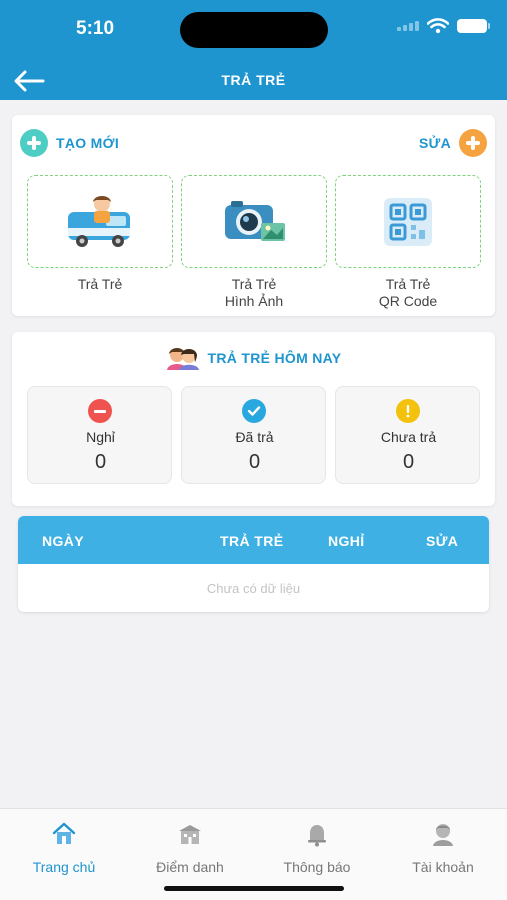  I want to click on stat-absent: Nghỉ 0, so click(99, 435).